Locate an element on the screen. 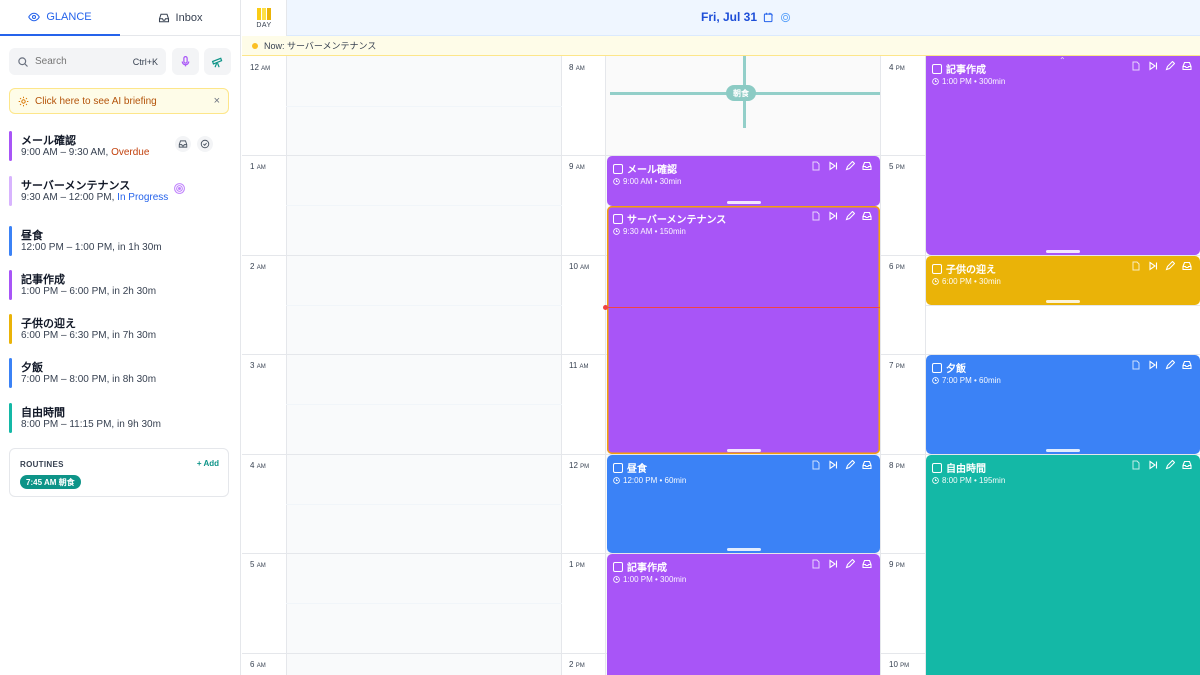  task-item: 子供の迎え 6:00 PM – 6:30 PM, in 7h 30m is located at coordinates (121, 331).